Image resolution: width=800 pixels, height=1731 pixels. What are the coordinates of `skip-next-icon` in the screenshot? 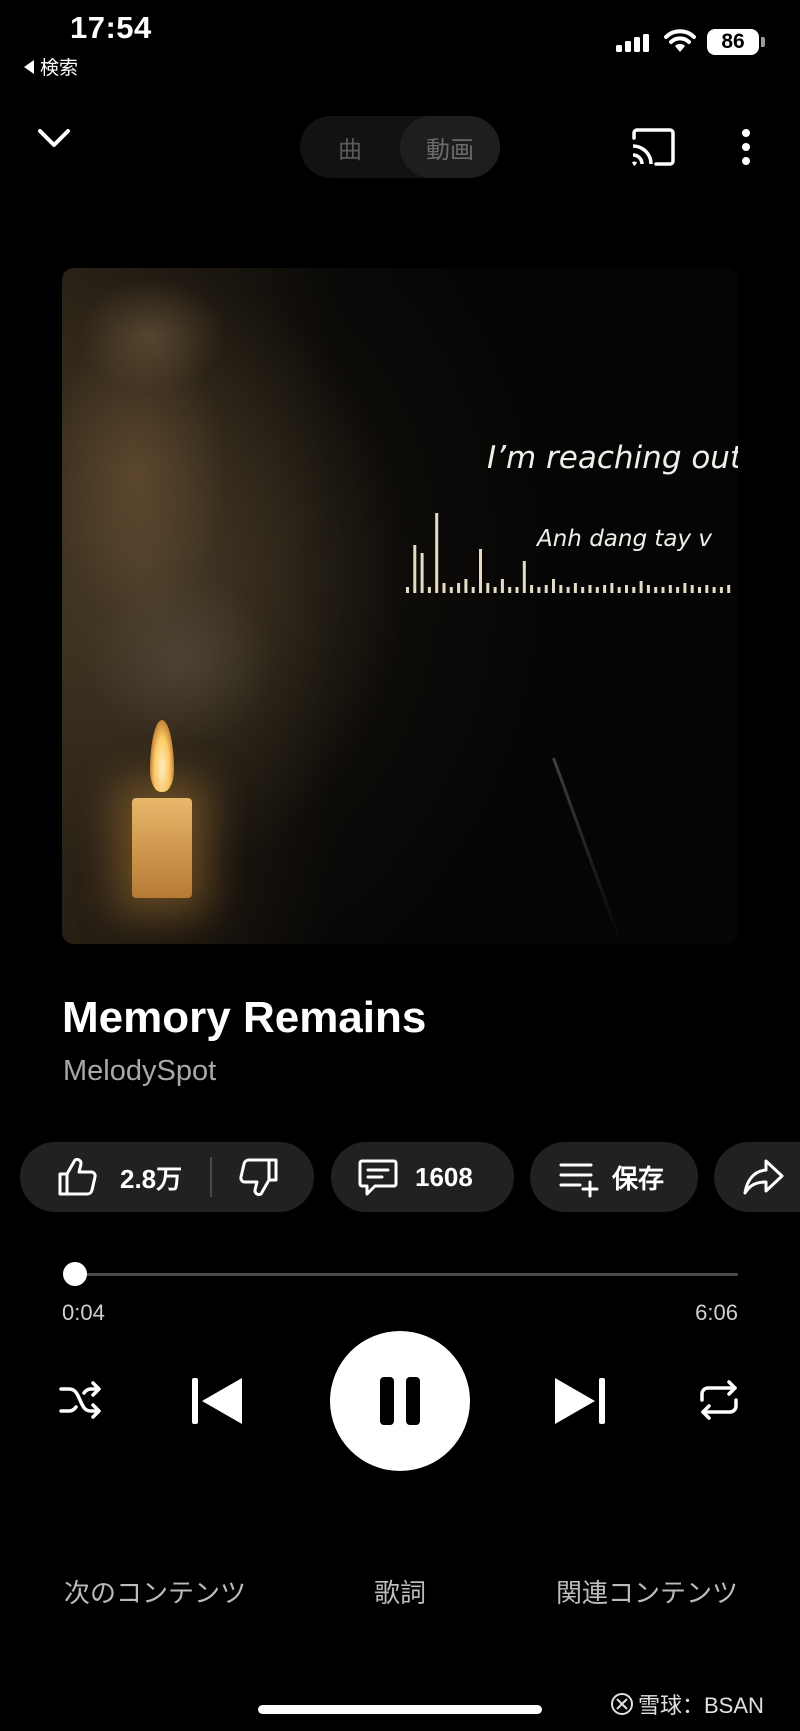 It's located at (580, 1401).